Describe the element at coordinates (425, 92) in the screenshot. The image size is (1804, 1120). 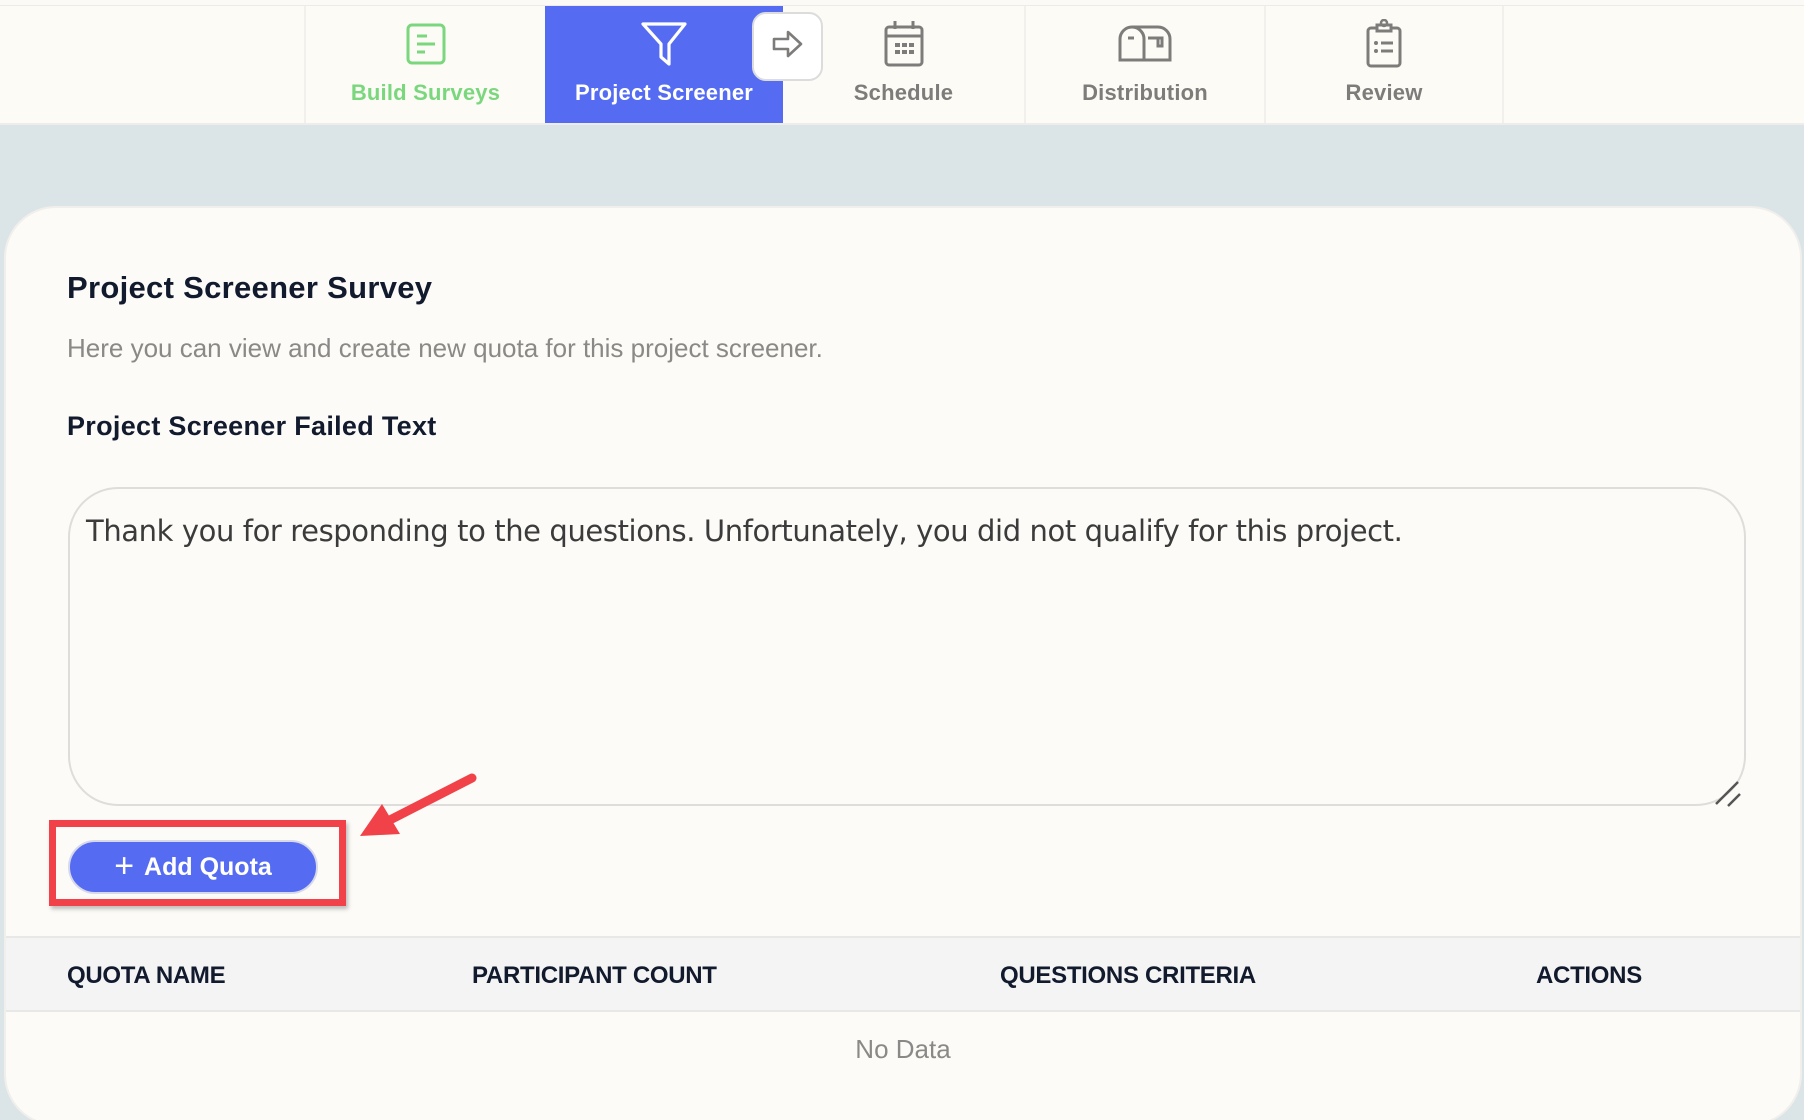
I see `tab-label: Build Surveys` at that location.